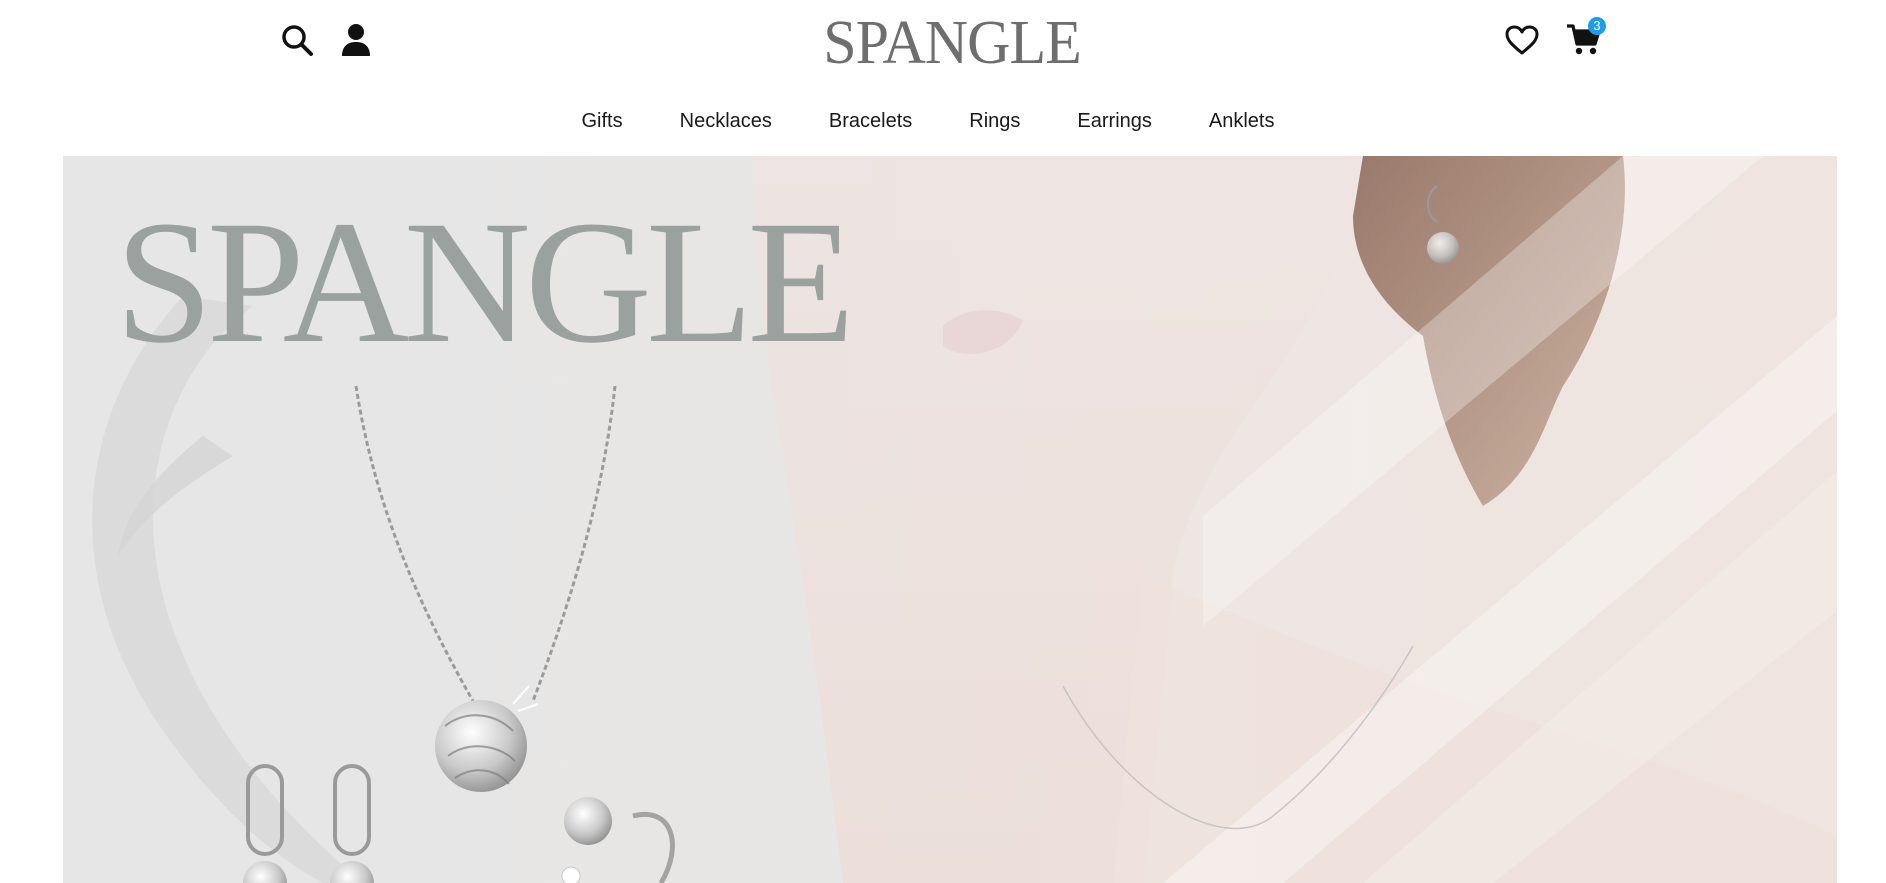 Image resolution: width=1886 pixels, height=883 pixels. I want to click on heart-icon, so click(1522, 40).